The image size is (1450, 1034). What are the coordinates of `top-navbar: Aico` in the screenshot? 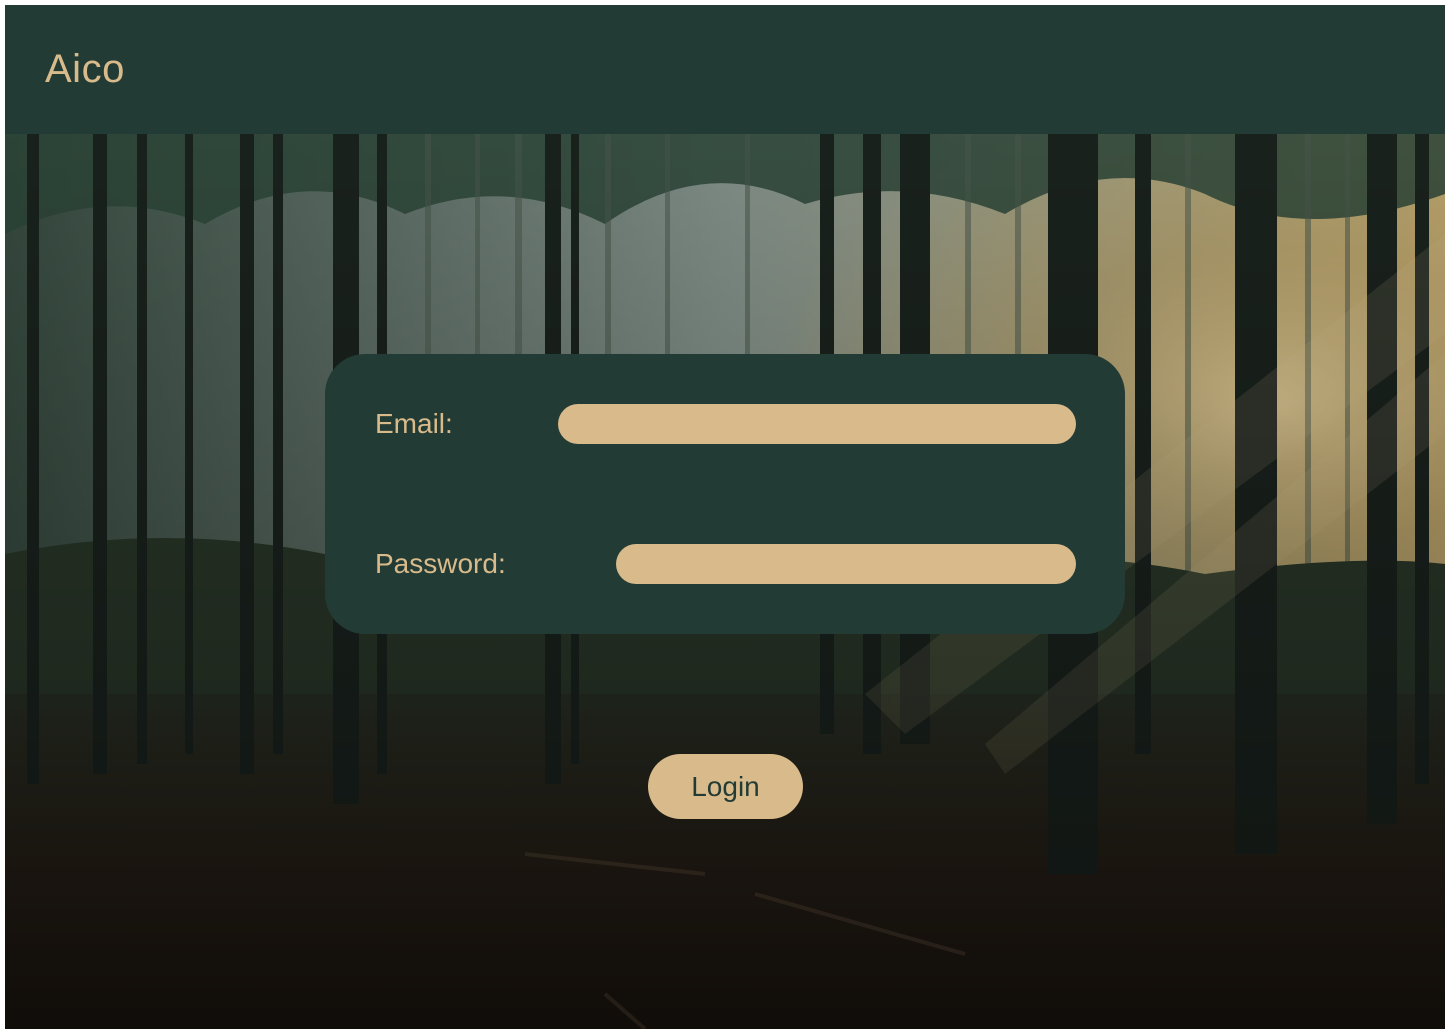 It's located at (725, 69).